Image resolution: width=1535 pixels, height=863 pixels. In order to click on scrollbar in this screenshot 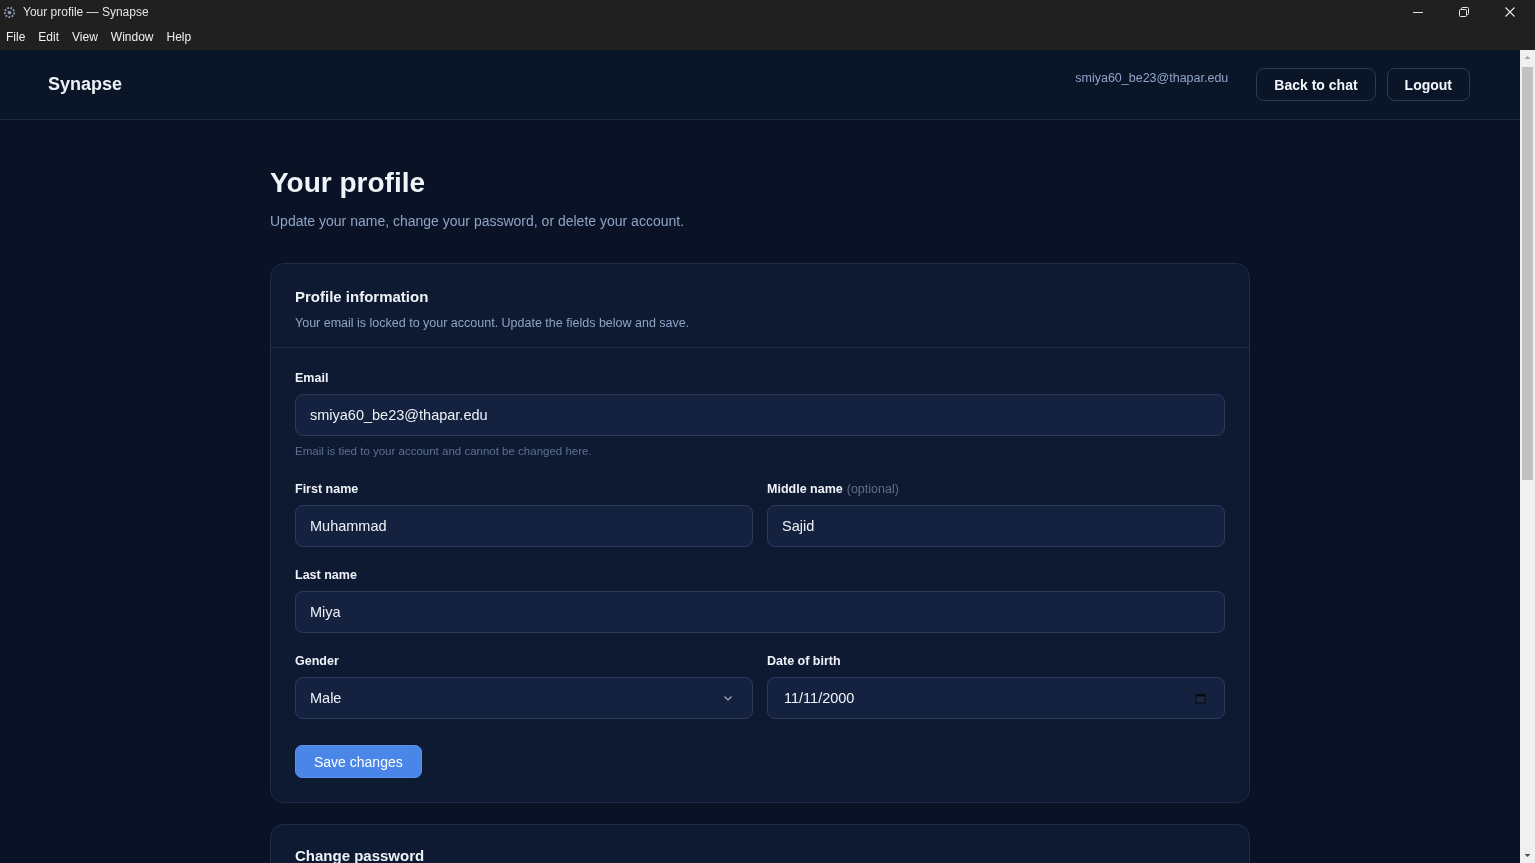, I will do `click(1527, 456)`.